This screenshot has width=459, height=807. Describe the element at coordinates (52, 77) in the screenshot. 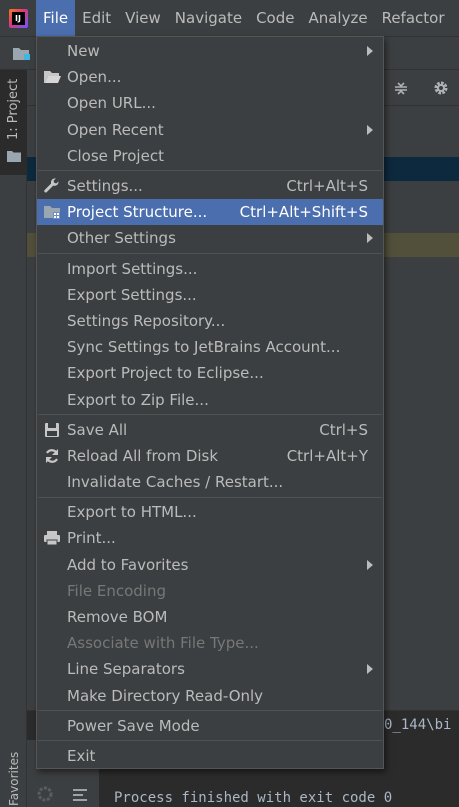

I see `folder-open-icon` at that location.